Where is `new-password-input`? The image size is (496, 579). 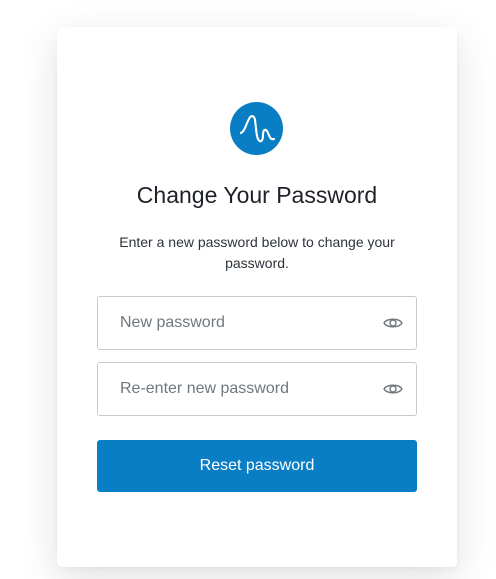
new-password-input is located at coordinates (240, 323).